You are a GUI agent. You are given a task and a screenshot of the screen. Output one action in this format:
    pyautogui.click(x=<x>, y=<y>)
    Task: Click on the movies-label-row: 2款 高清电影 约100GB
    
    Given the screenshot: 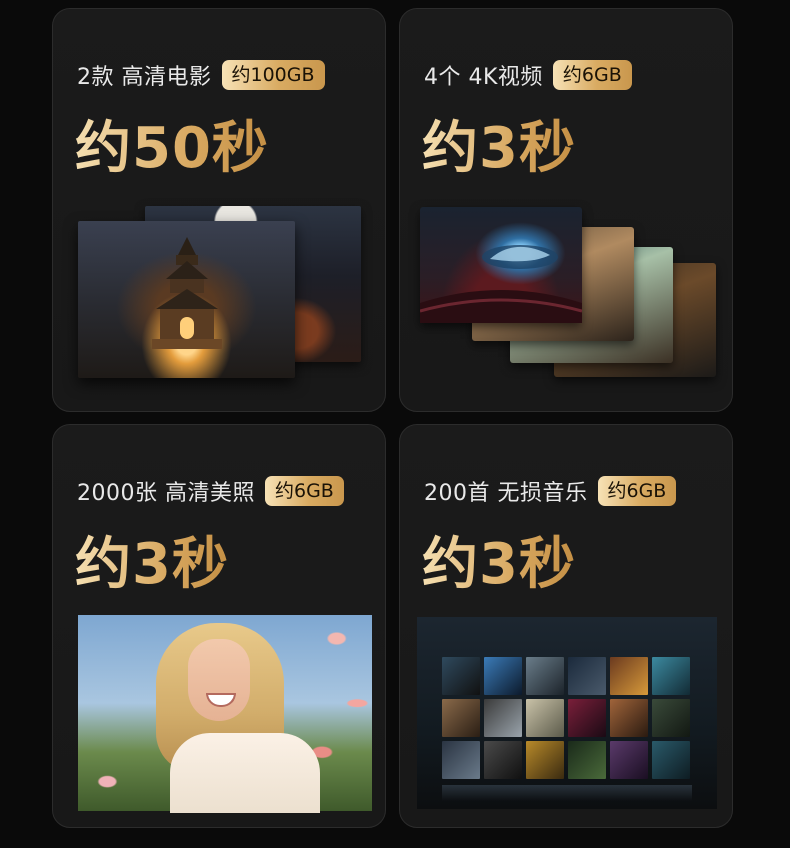 What is the action you would take?
    pyautogui.click(x=201, y=75)
    